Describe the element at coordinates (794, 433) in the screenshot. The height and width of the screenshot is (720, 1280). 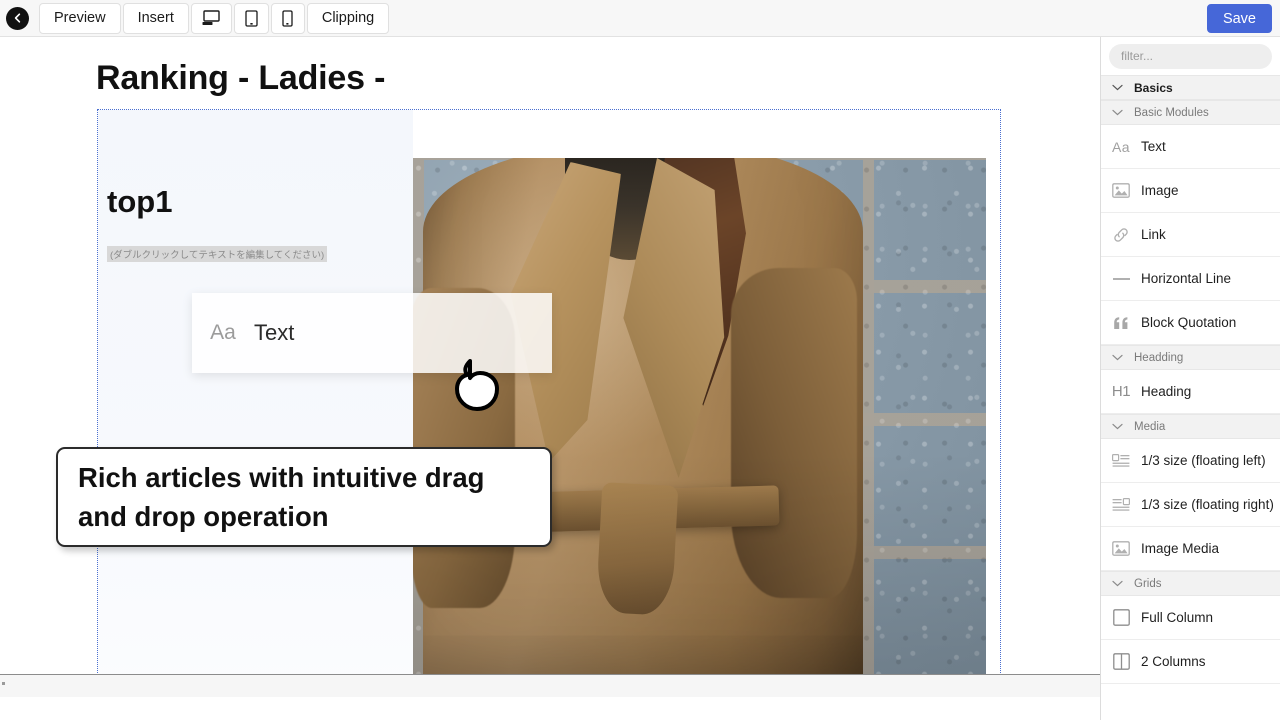
I see `photo-arm-right` at that location.